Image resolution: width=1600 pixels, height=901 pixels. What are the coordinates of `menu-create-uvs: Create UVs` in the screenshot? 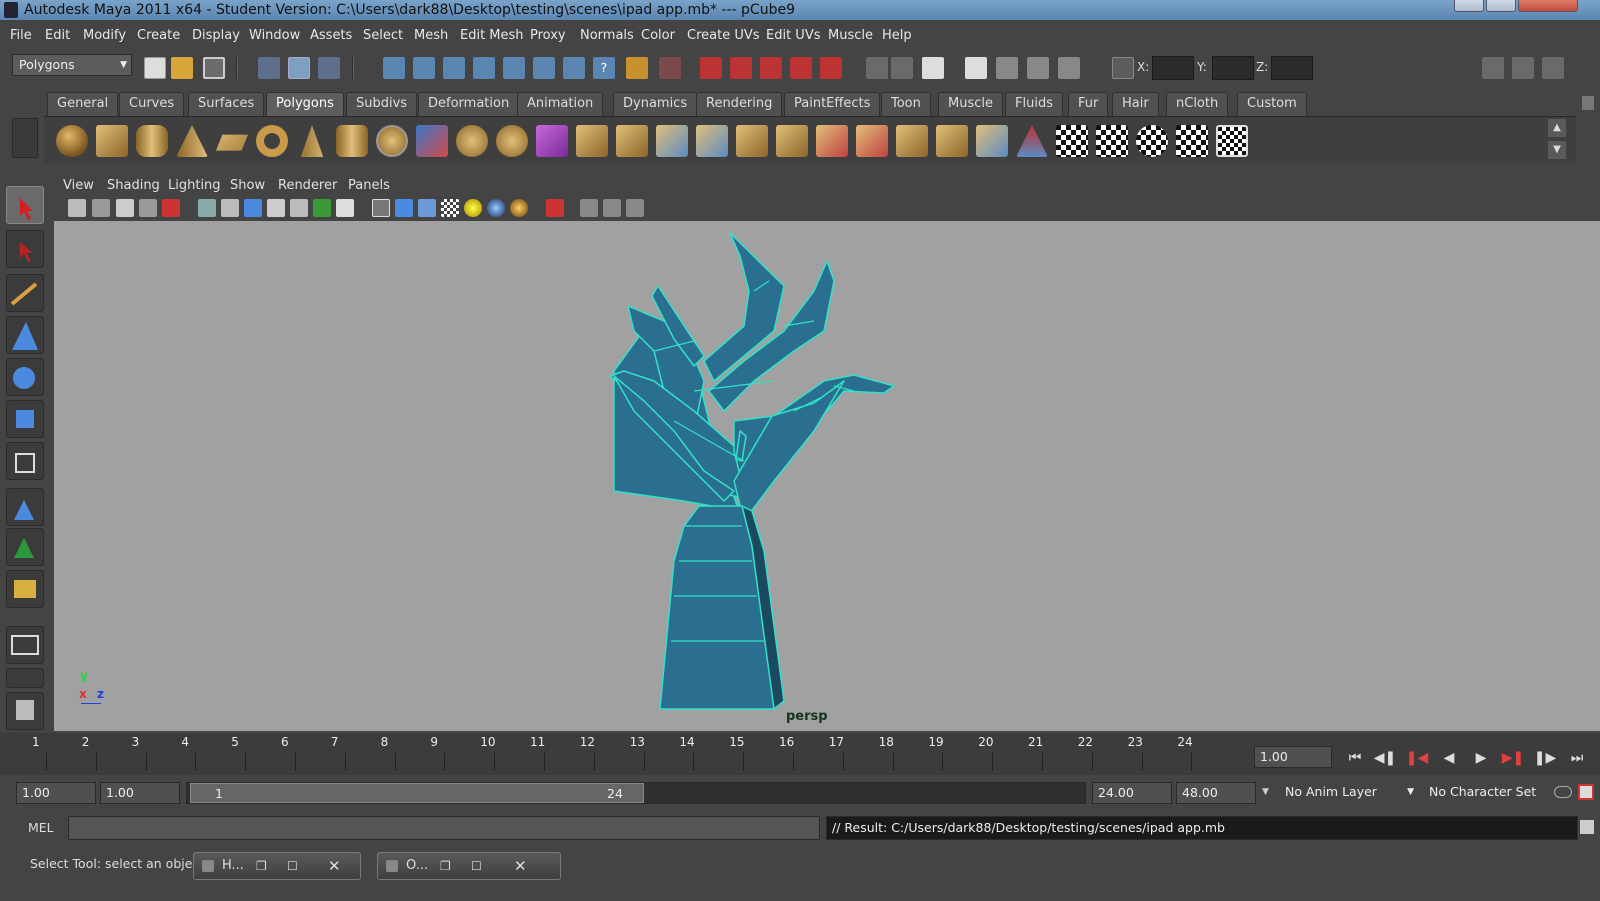 It's located at (723, 35).